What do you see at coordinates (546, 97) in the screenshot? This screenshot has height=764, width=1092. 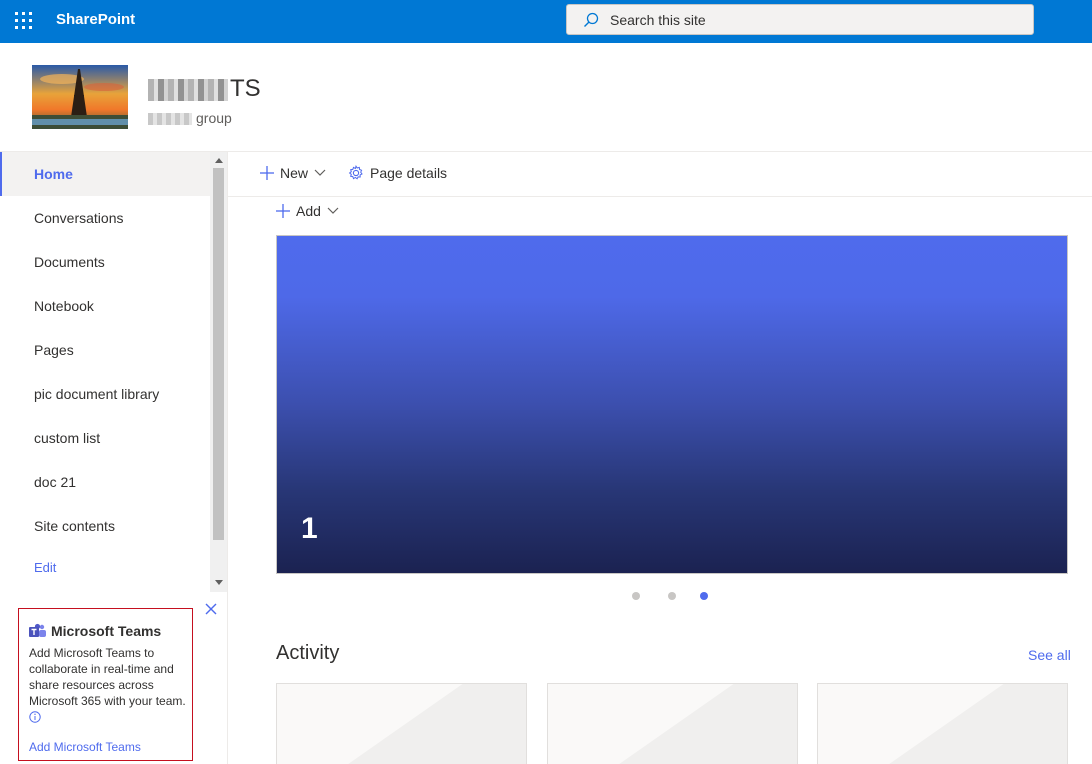 I see `site-header: TS group` at bounding box center [546, 97].